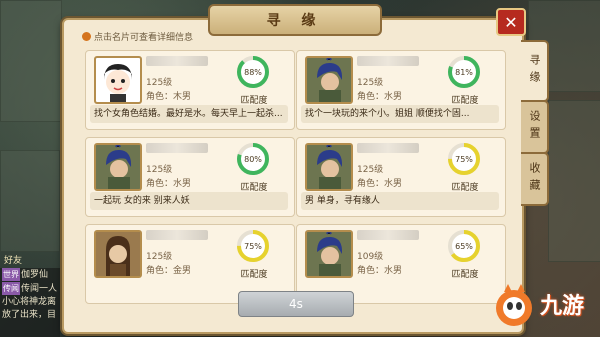 This screenshot has width=600, height=337. I want to click on info-icon, so click(86, 36).